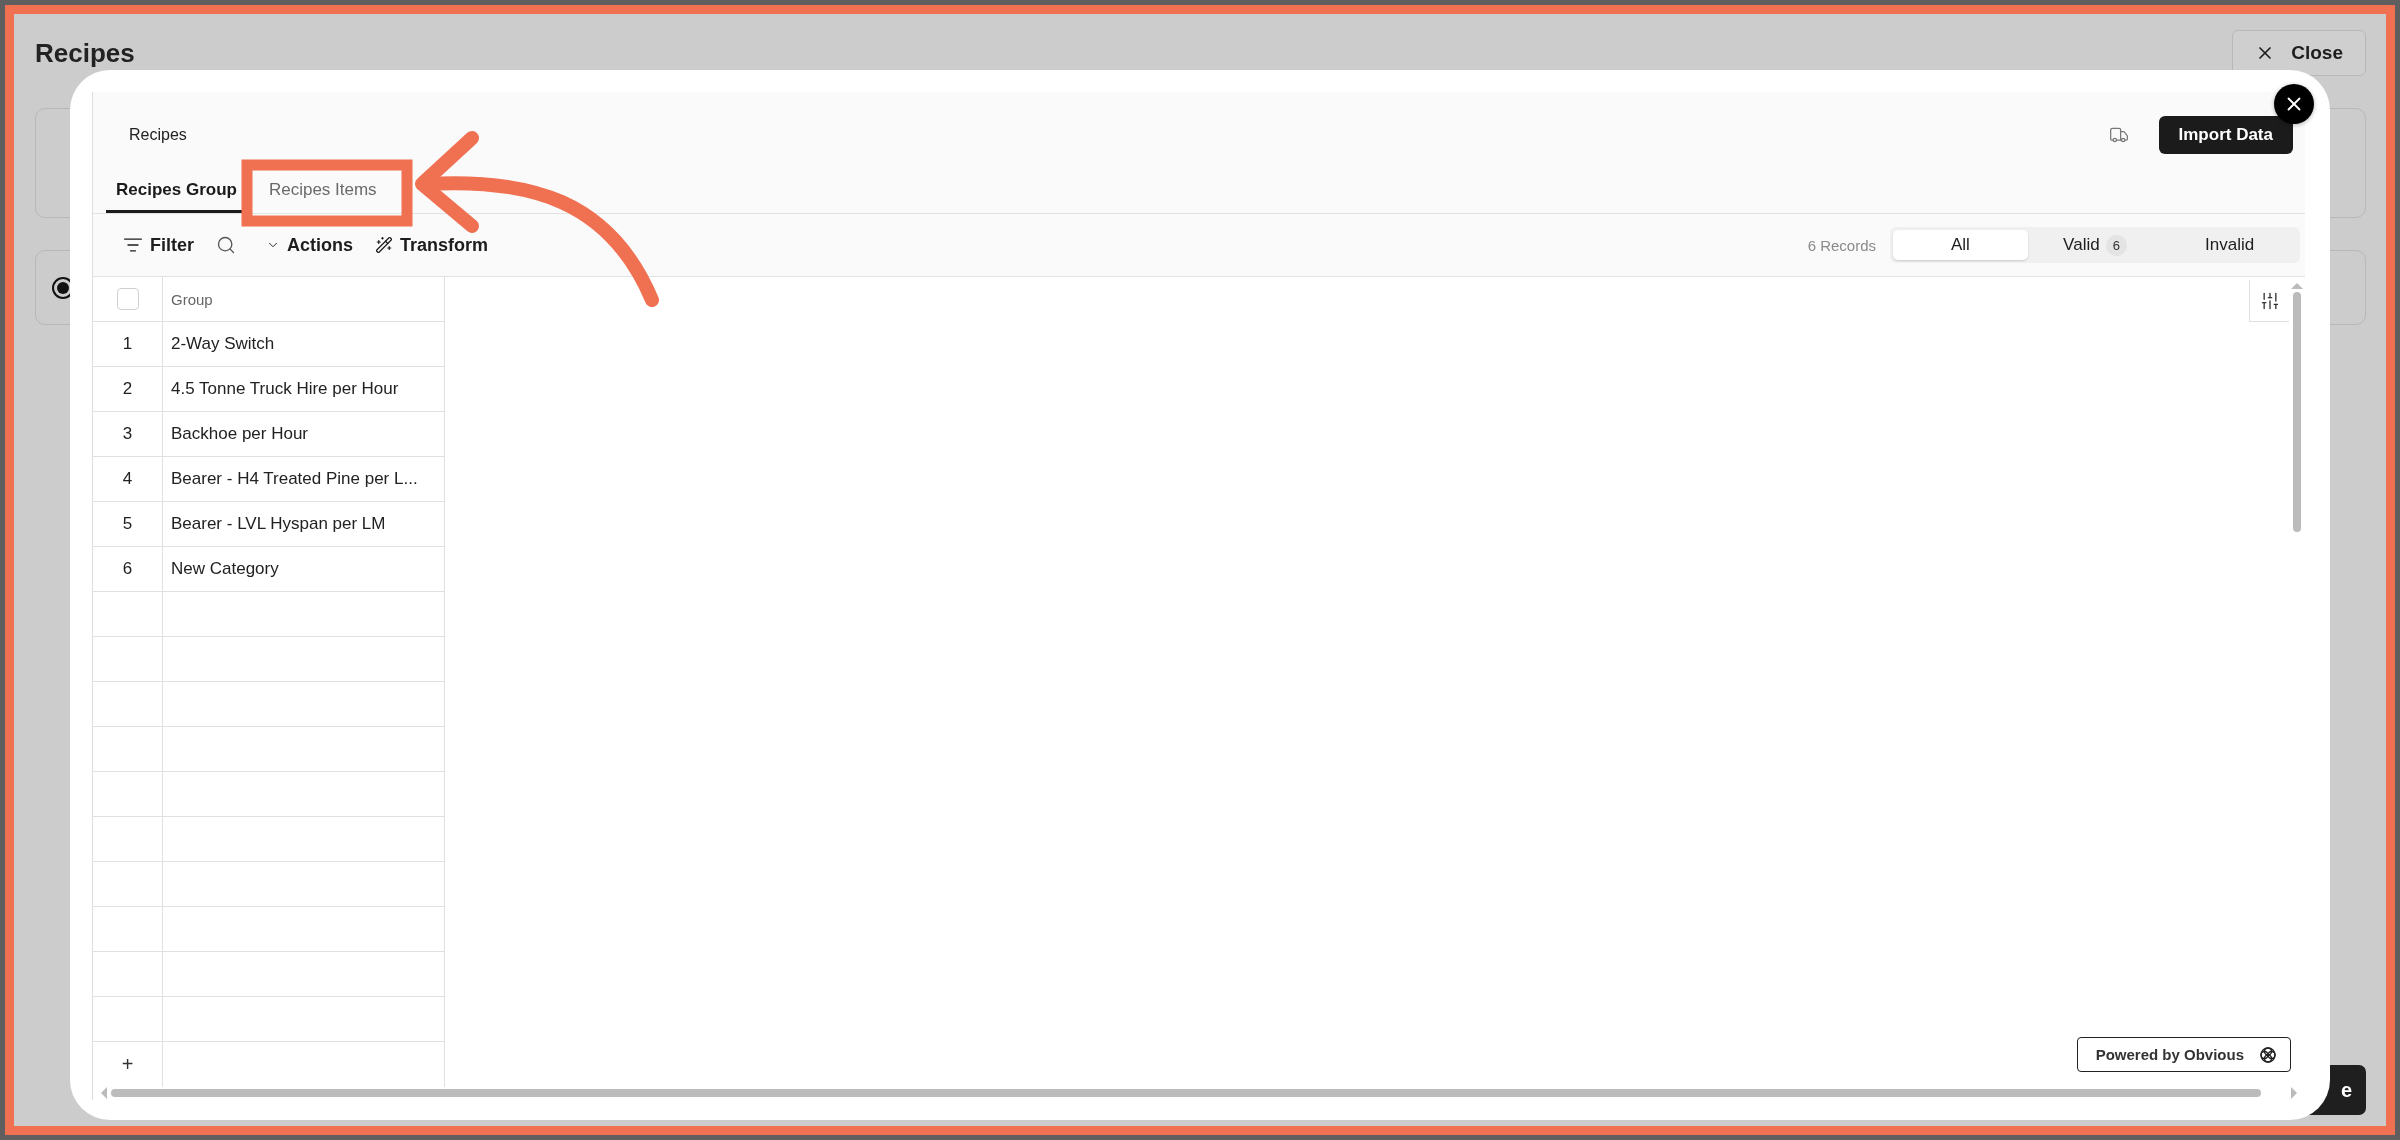 The width and height of the screenshot is (2400, 1140). I want to click on table-cell: Bearer - LVL Hyspan per LM, so click(304, 524).